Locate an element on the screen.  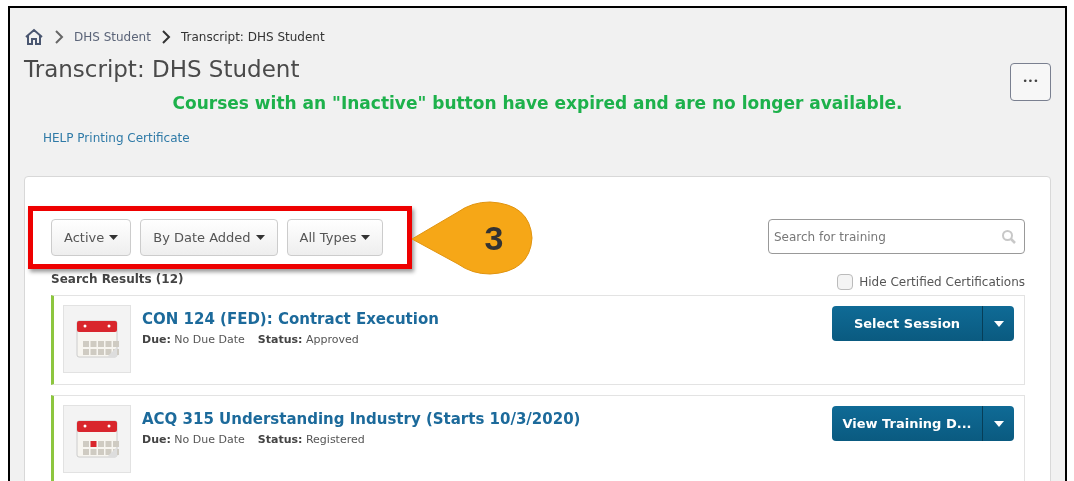
expired-notice: Courses with an "Inactive" button have expired and are no longer available. is located at coordinates (537, 103).